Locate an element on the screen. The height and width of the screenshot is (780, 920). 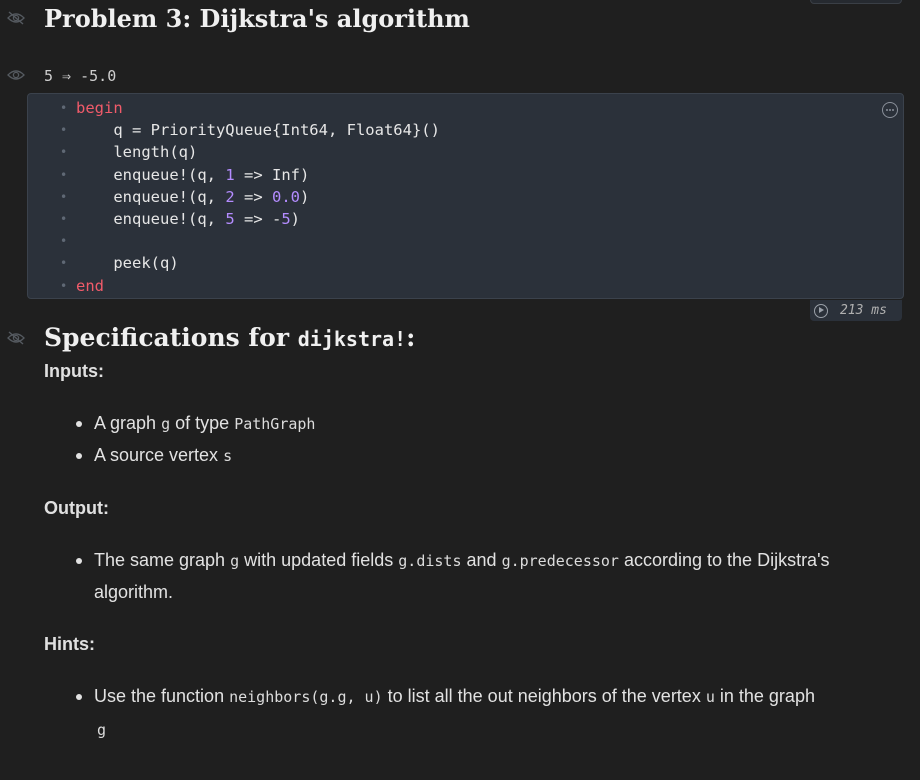
code-text: enqueue!(q, 5 => -5) is located at coordinates (188, 218).